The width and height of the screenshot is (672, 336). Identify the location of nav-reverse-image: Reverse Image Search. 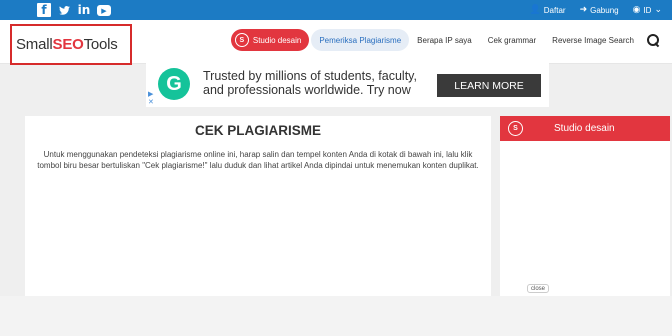
(593, 40).